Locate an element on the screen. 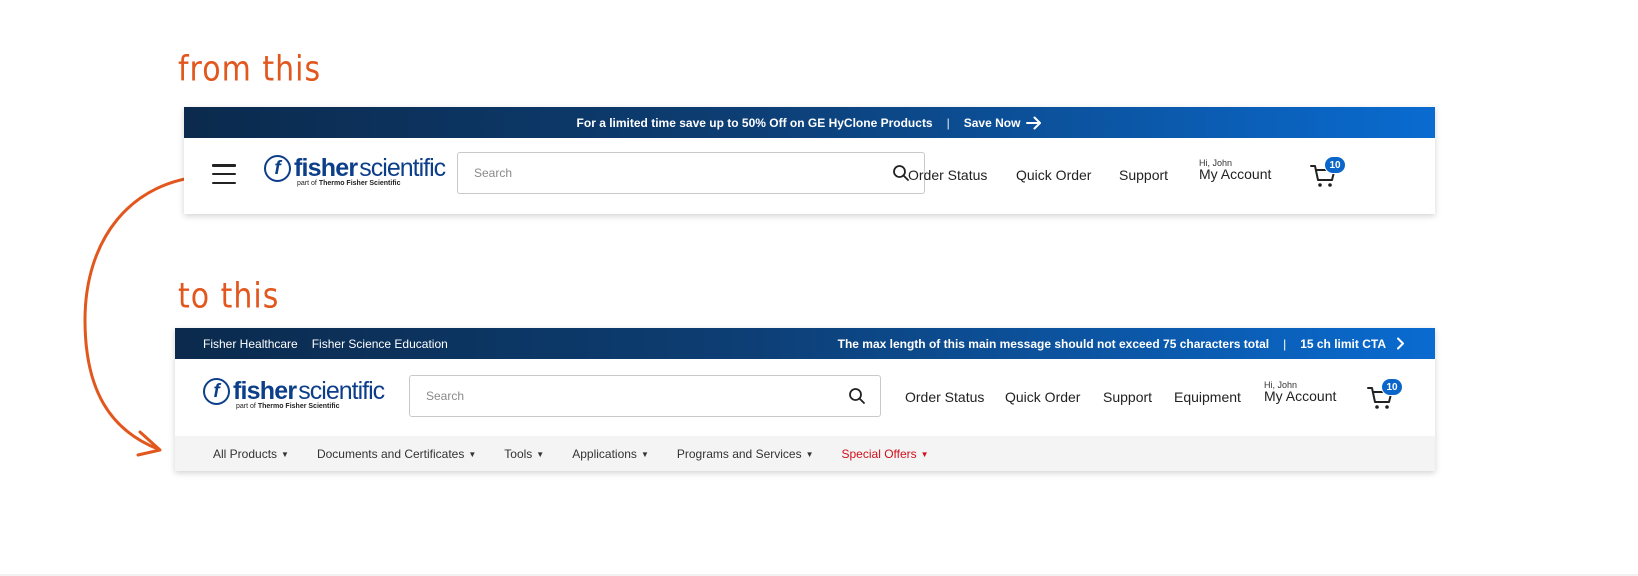  utility-link-fisher-healthcare: Fisher Healthcare is located at coordinates (250, 344).